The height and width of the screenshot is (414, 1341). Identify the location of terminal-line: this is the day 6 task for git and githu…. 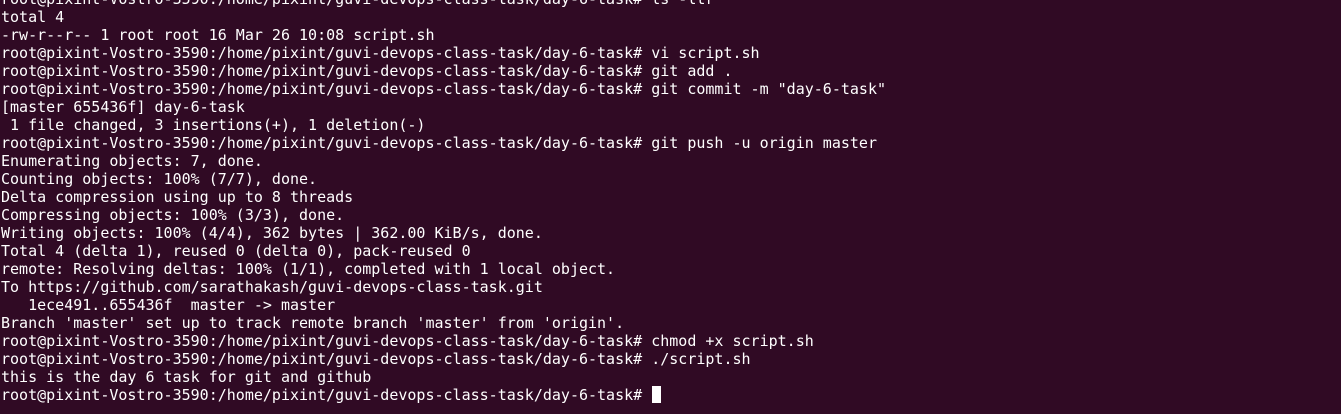
(186, 377).